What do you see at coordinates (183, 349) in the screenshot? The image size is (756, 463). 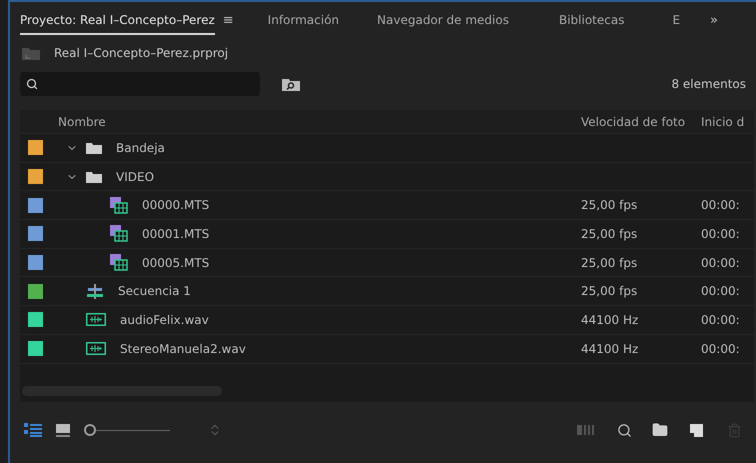 I see `item-name: StereoManuela2.wav` at bounding box center [183, 349].